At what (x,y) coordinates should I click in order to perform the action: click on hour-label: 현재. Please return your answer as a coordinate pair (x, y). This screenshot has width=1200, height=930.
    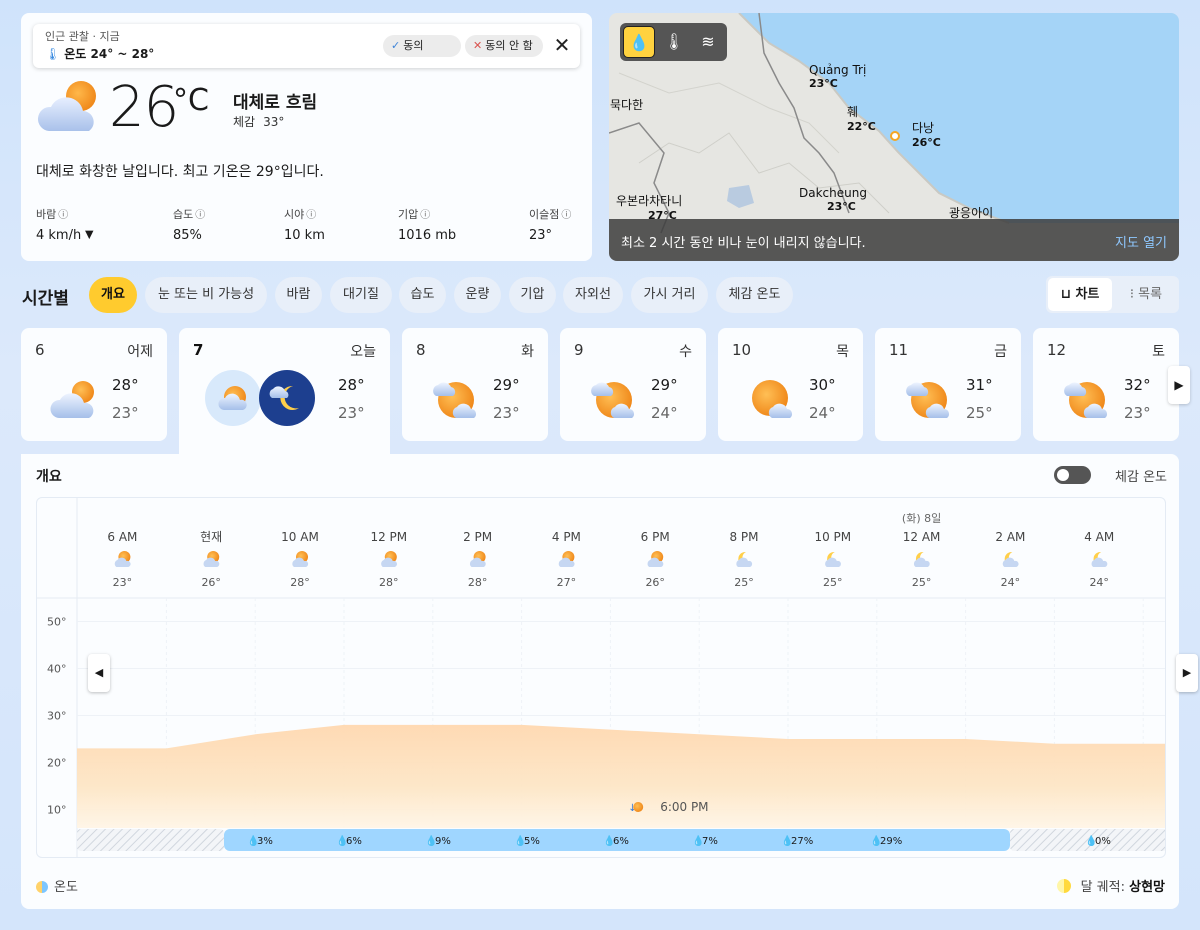
    Looking at the image, I should click on (211, 537).